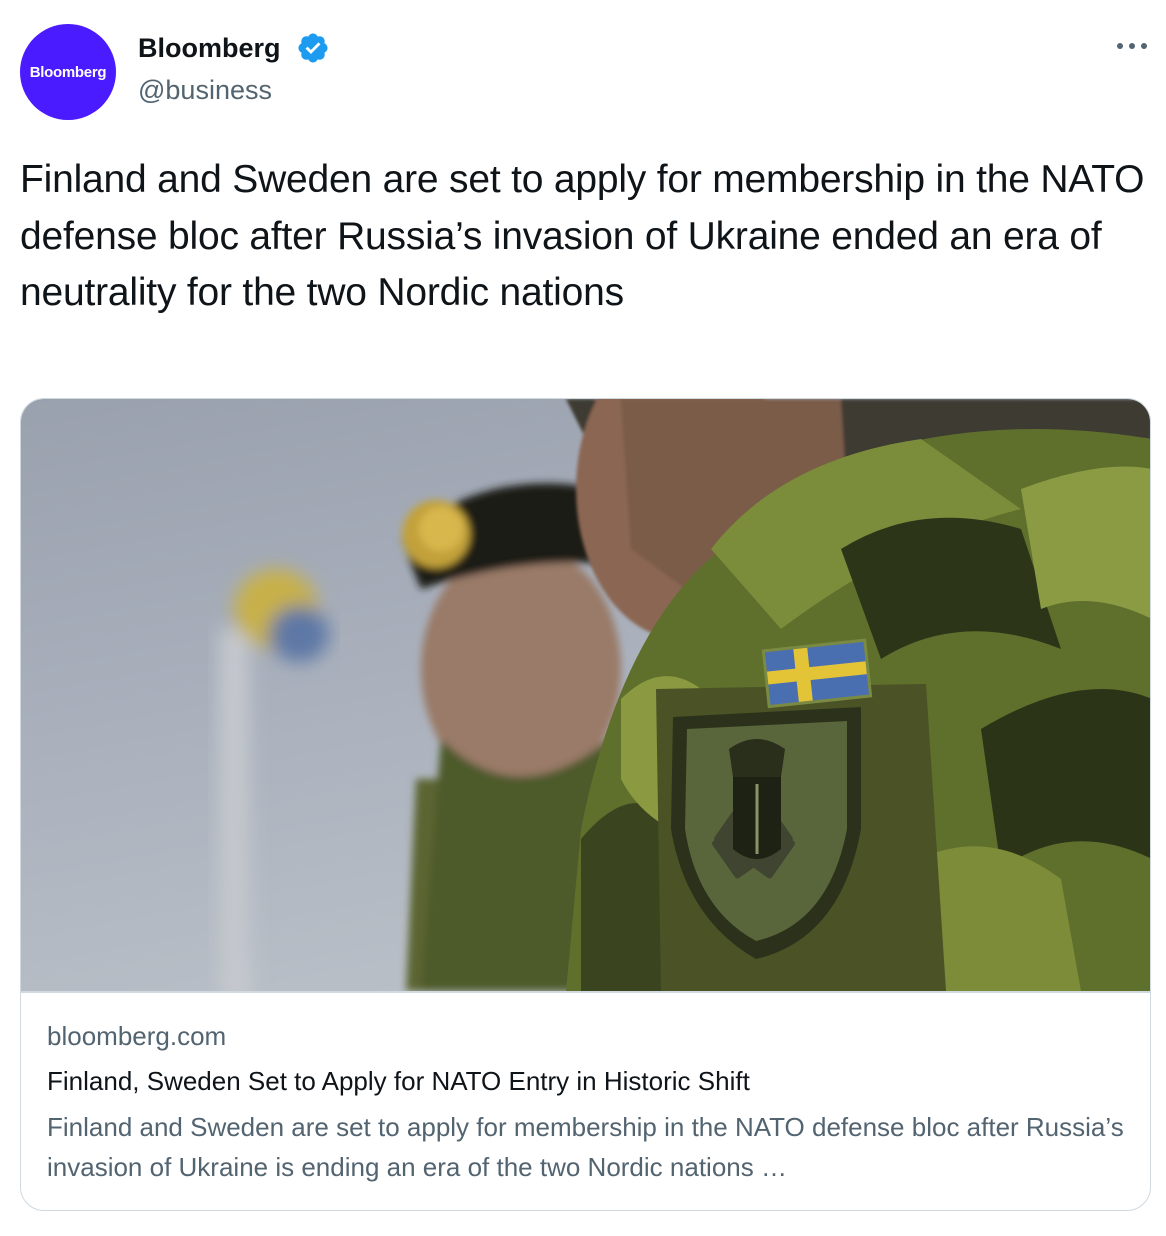  I want to click on avatar-logo-text: Bloomberg, so click(68, 72).